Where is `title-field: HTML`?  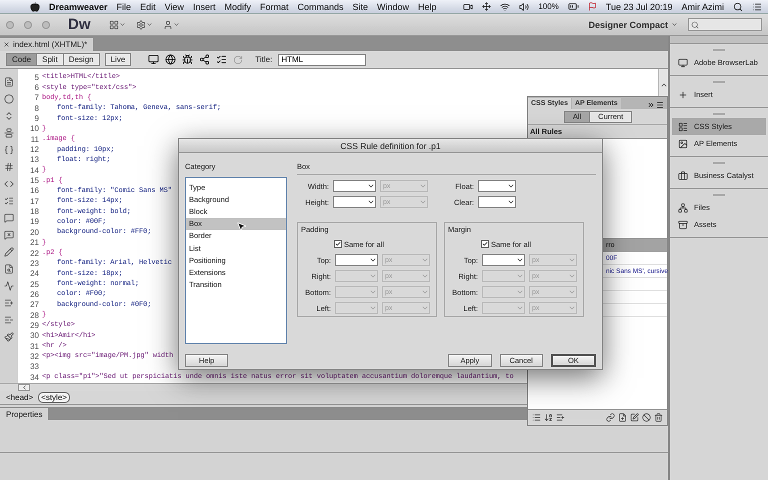 title-field: HTML is located at coordinates (322, 60).